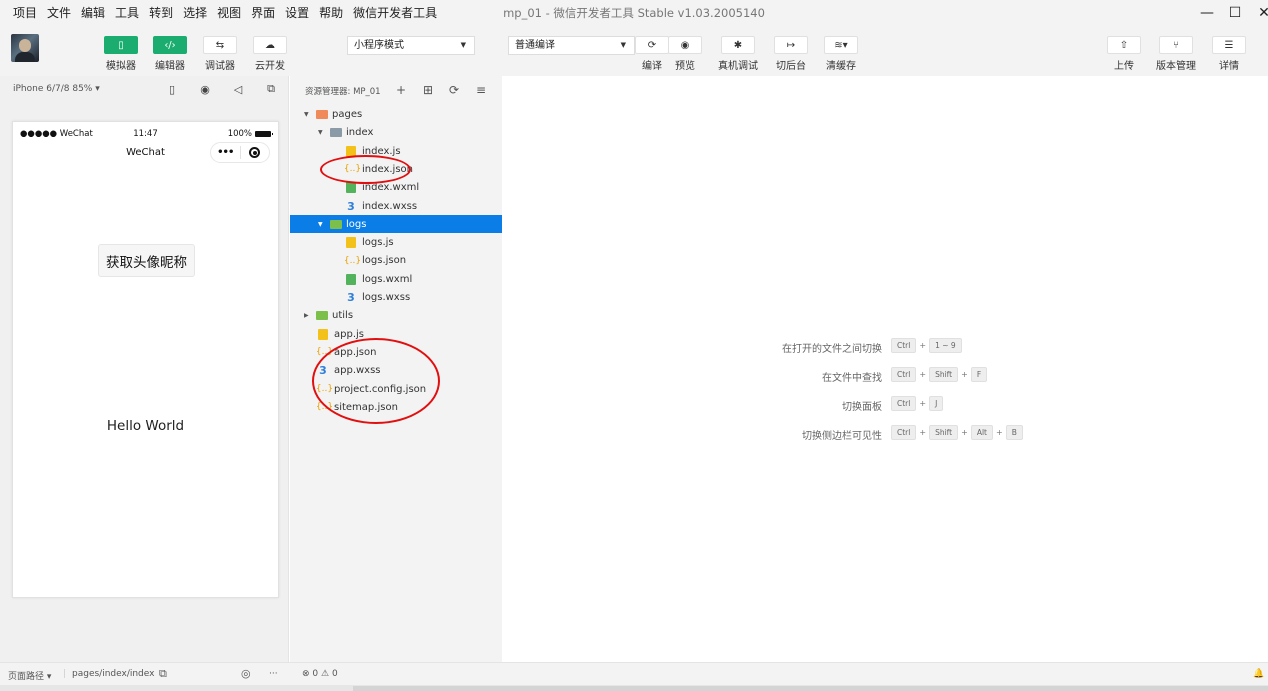 Image resolution: width=1268 pixels, height=691 pixels. I want to click on tree-file: app.js, so click(396, 334).